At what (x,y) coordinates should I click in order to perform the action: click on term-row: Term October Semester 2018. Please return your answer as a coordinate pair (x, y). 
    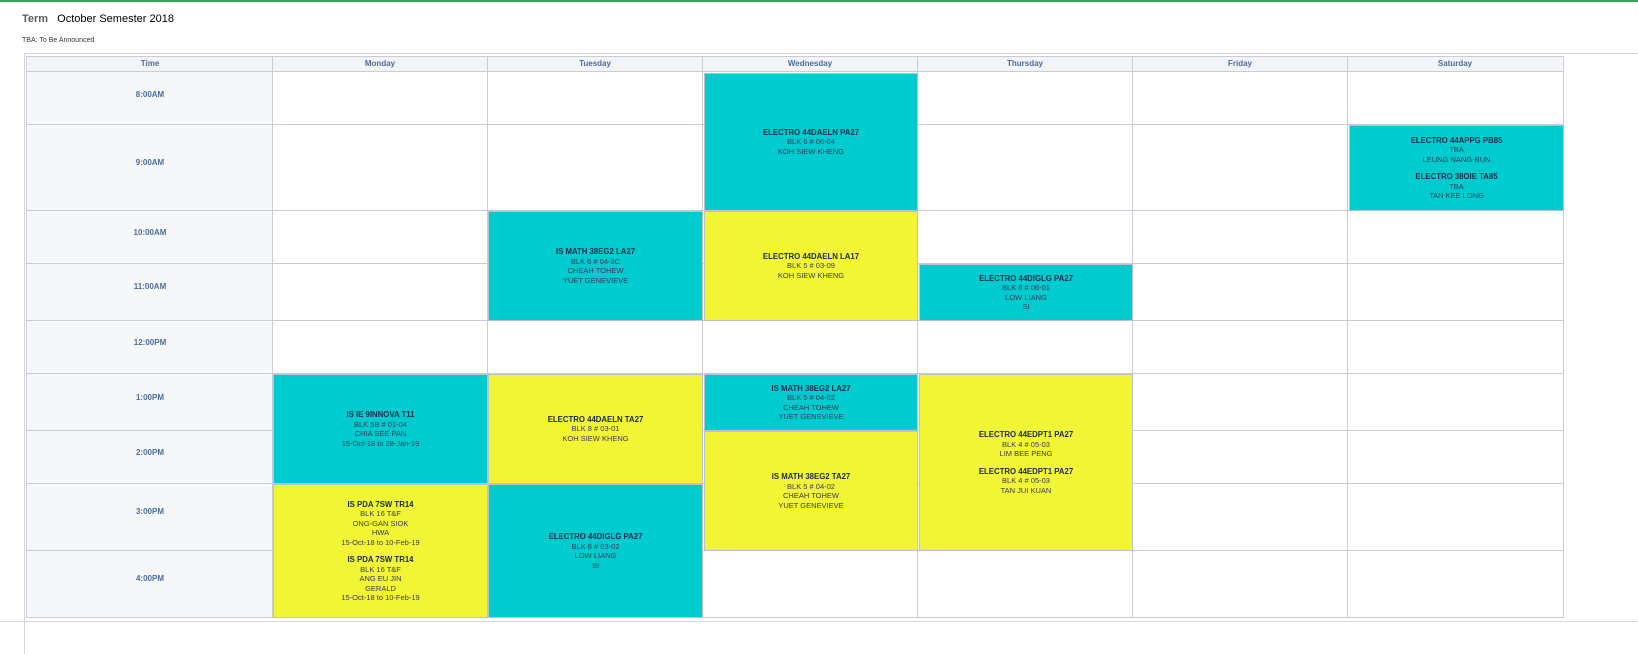
    Looking at the image, I should click on (98, 19).